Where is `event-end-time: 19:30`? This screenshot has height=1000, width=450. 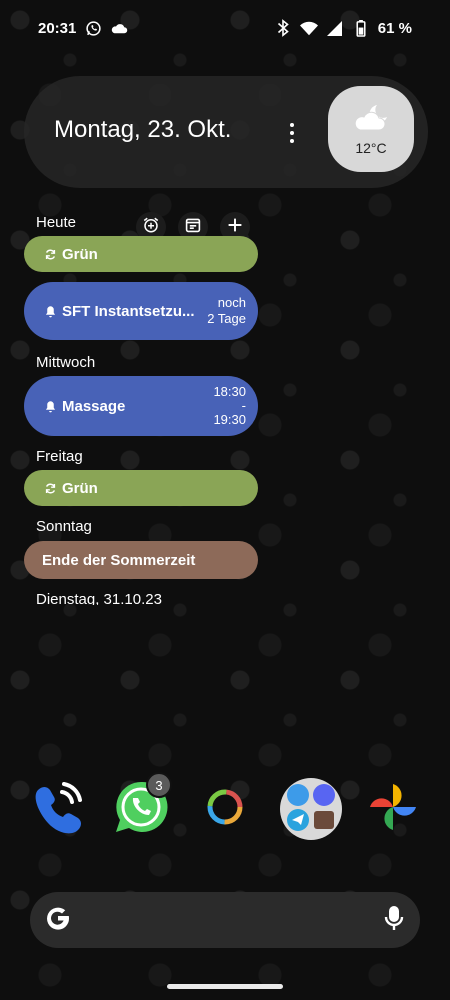 event-end-time: 19:30 is located at coordinates (229, 419).